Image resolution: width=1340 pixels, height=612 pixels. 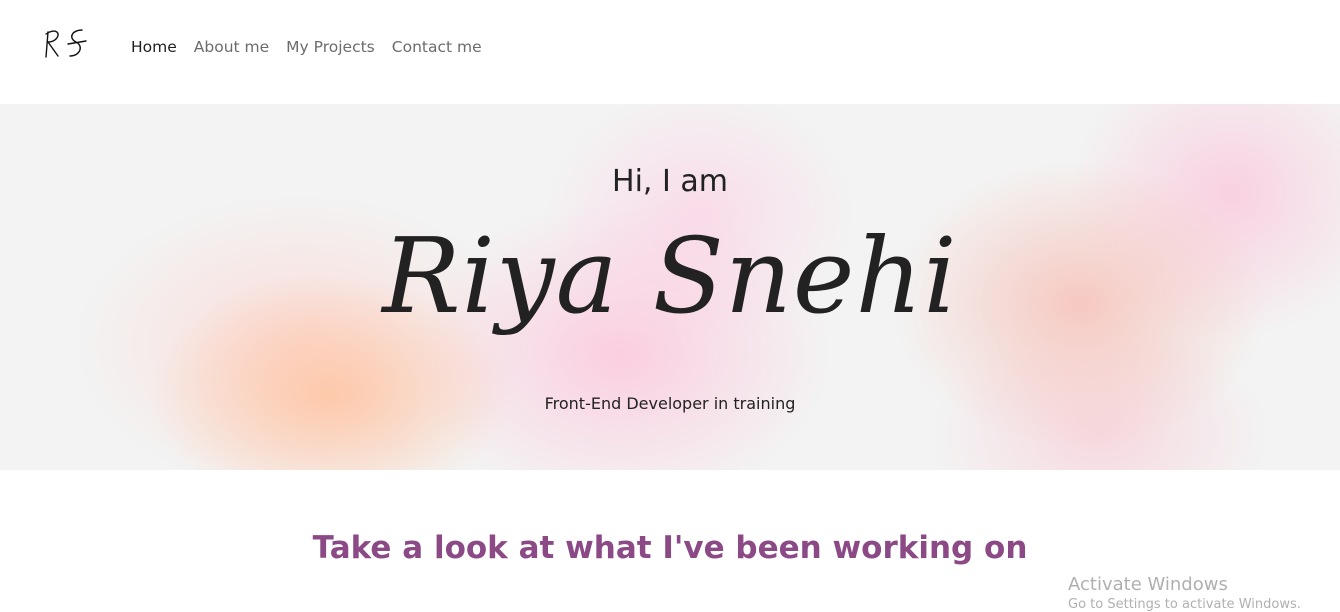 I want to click on projects-heading: Take a look at what I've been working on, so click(x=670, y=548).